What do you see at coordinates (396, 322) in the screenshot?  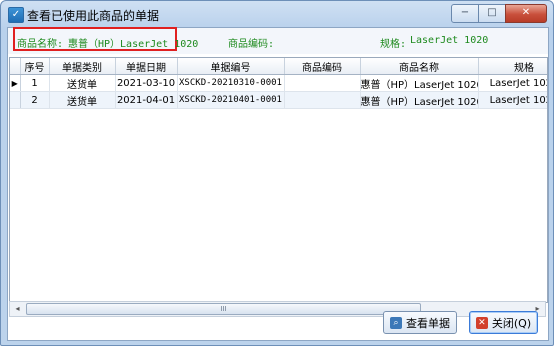 I see `search-icon: ⌕` at bounding box center [396, 322].